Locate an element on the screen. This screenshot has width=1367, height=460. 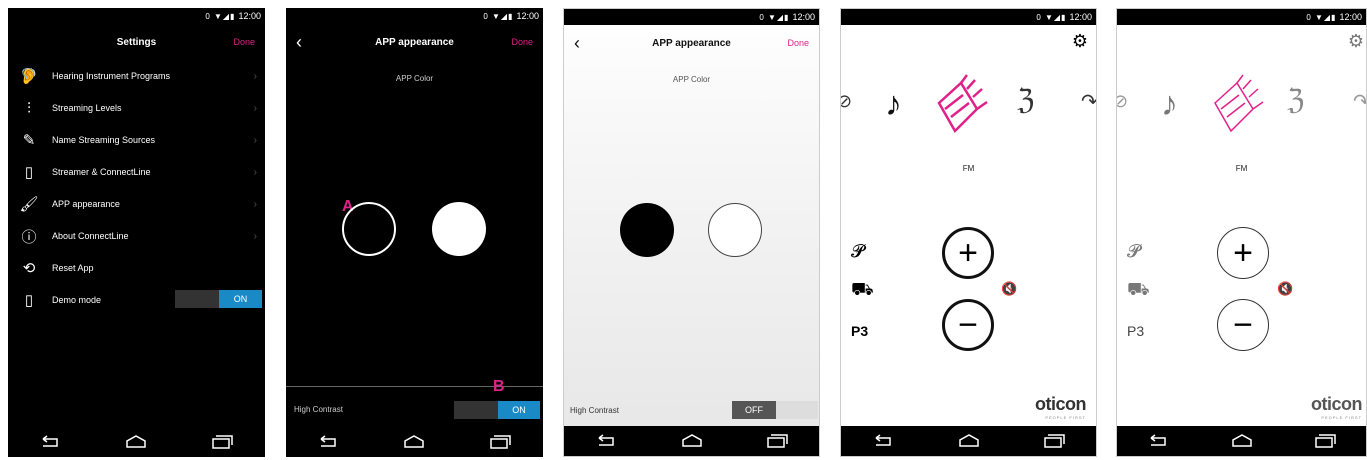
menu-item-label: Streamer & ConnectLine is located at coordinates (101, 172).